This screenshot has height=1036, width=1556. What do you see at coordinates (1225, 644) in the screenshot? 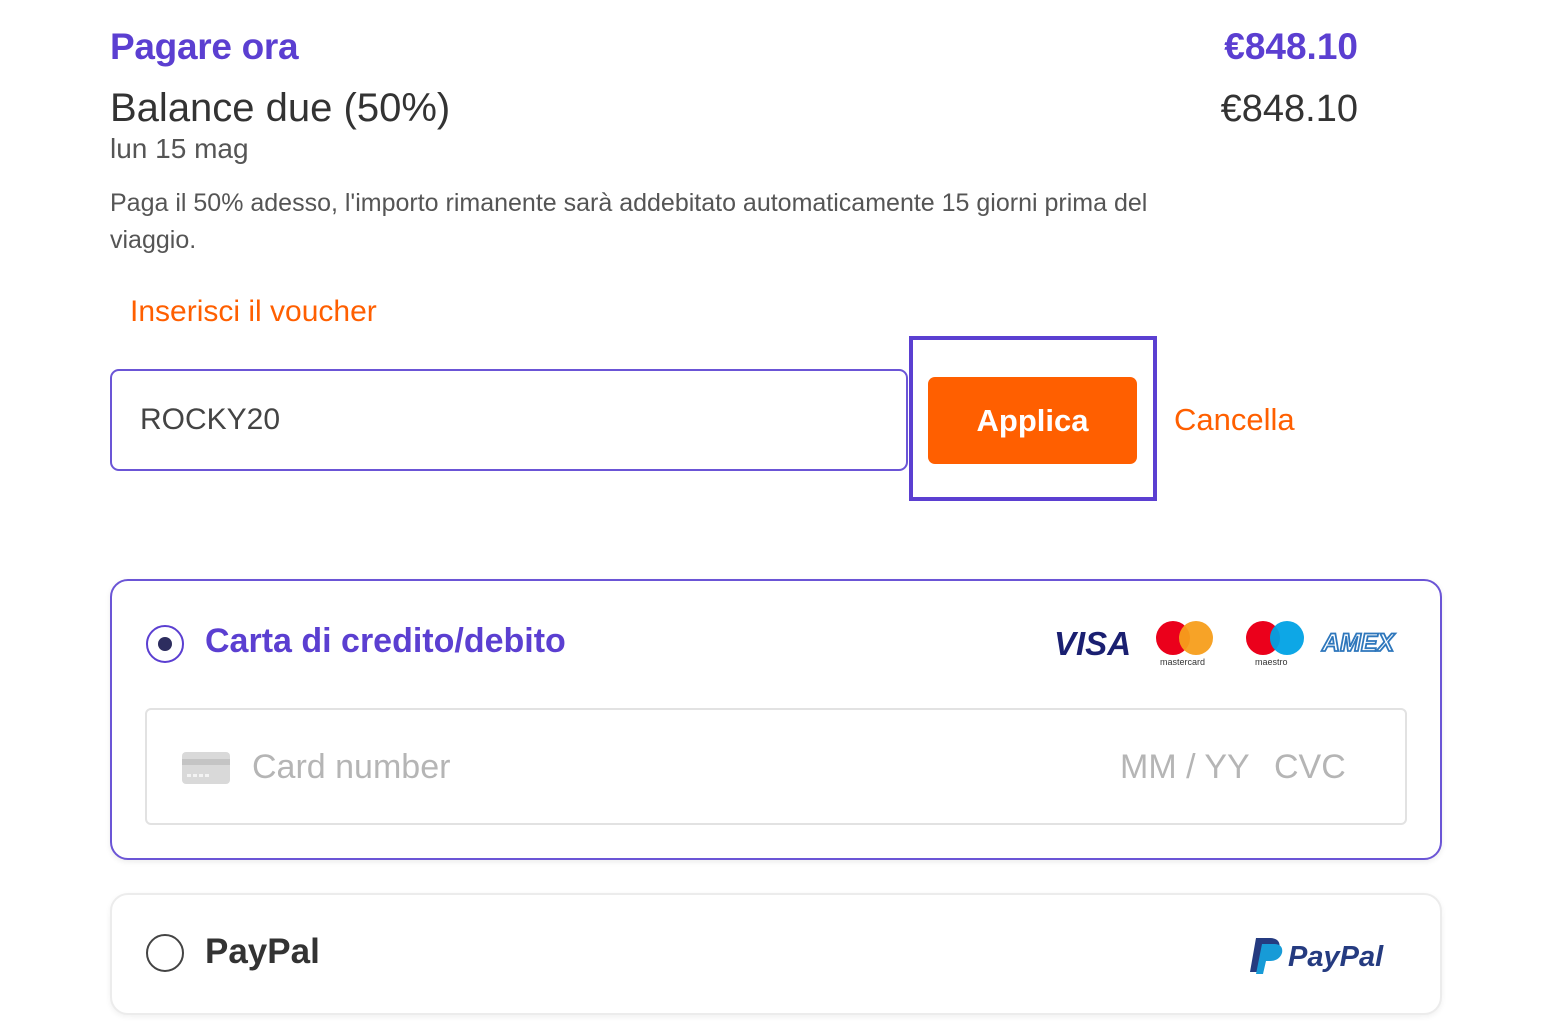
I see `card-brand-logos: VISA mastercard maestro AMEX` at bounding box center [1225, 644].